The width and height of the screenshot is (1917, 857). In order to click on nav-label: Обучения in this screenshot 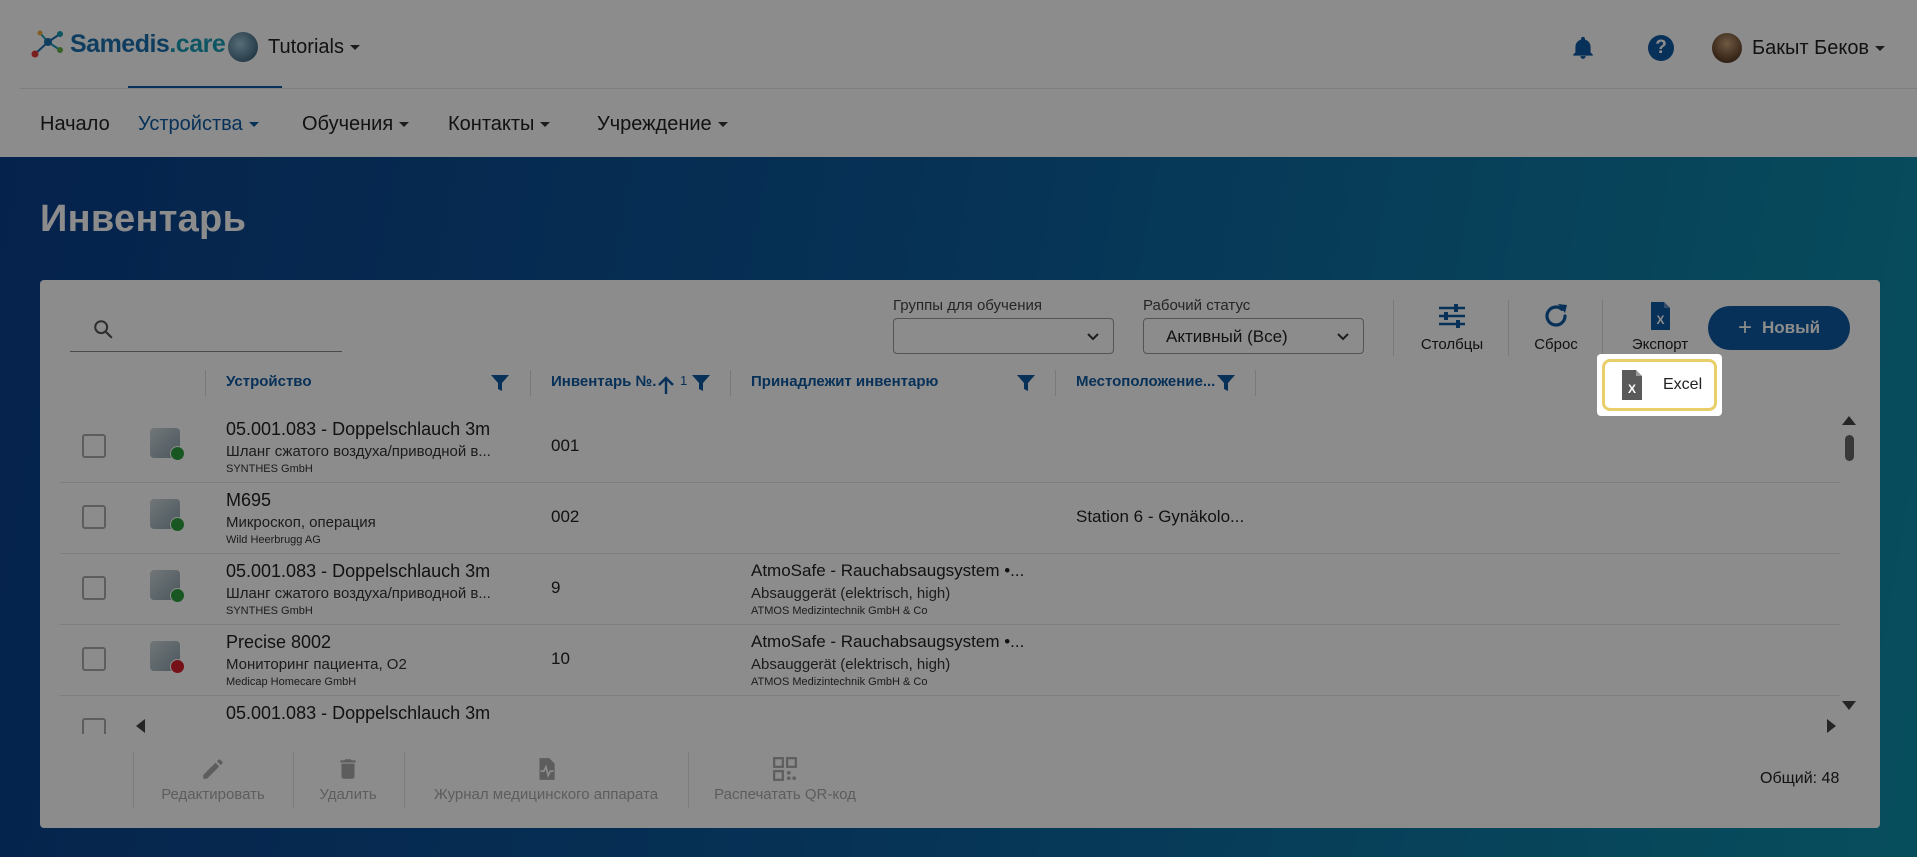, I will do `click(348, 124)`.